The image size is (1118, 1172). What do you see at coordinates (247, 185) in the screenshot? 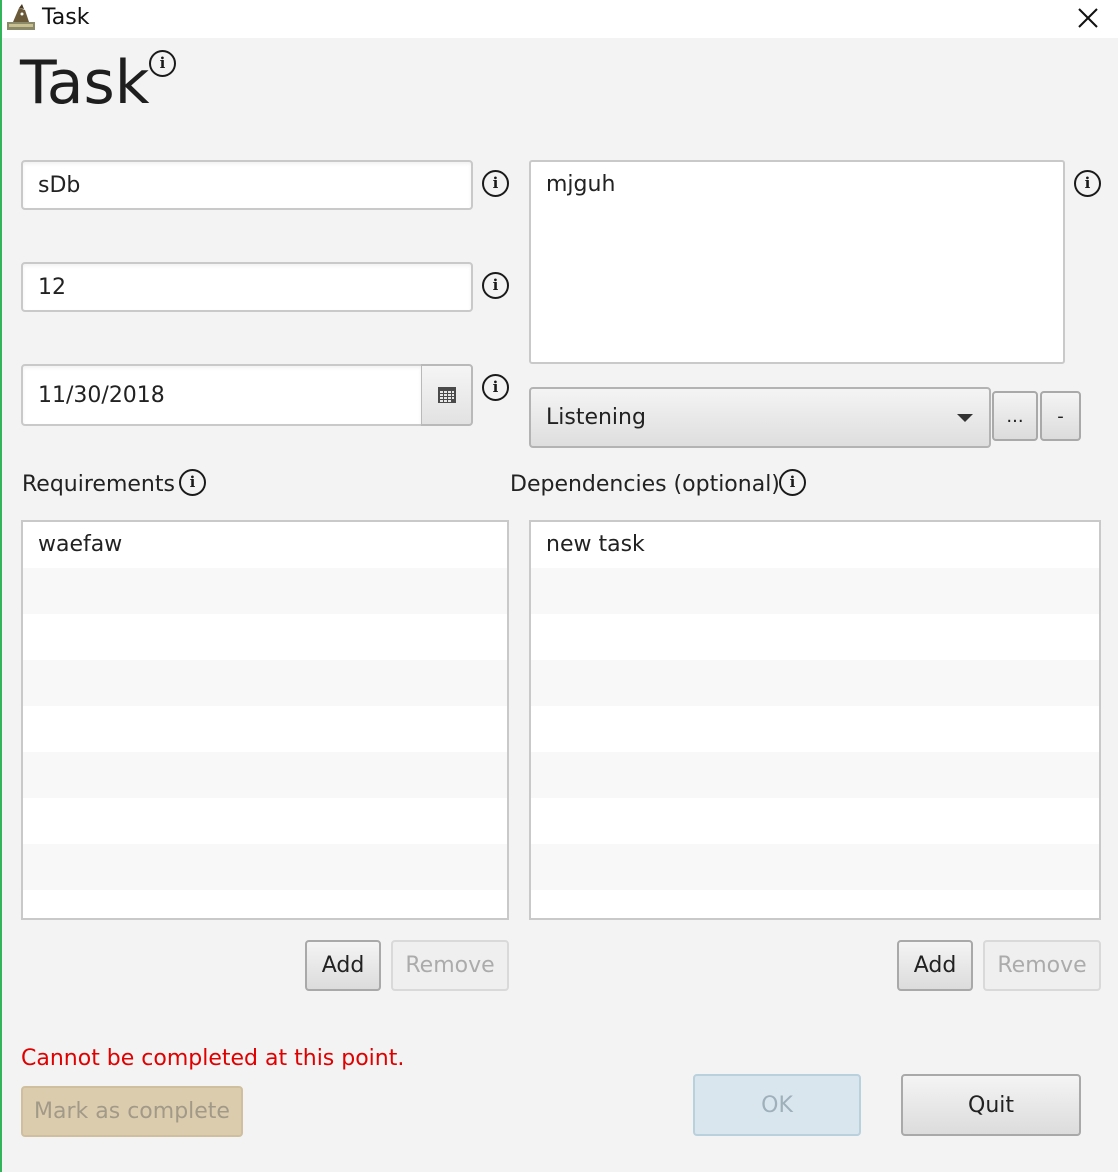
I see `name-field: sDb` at bounding box center [247, 185].